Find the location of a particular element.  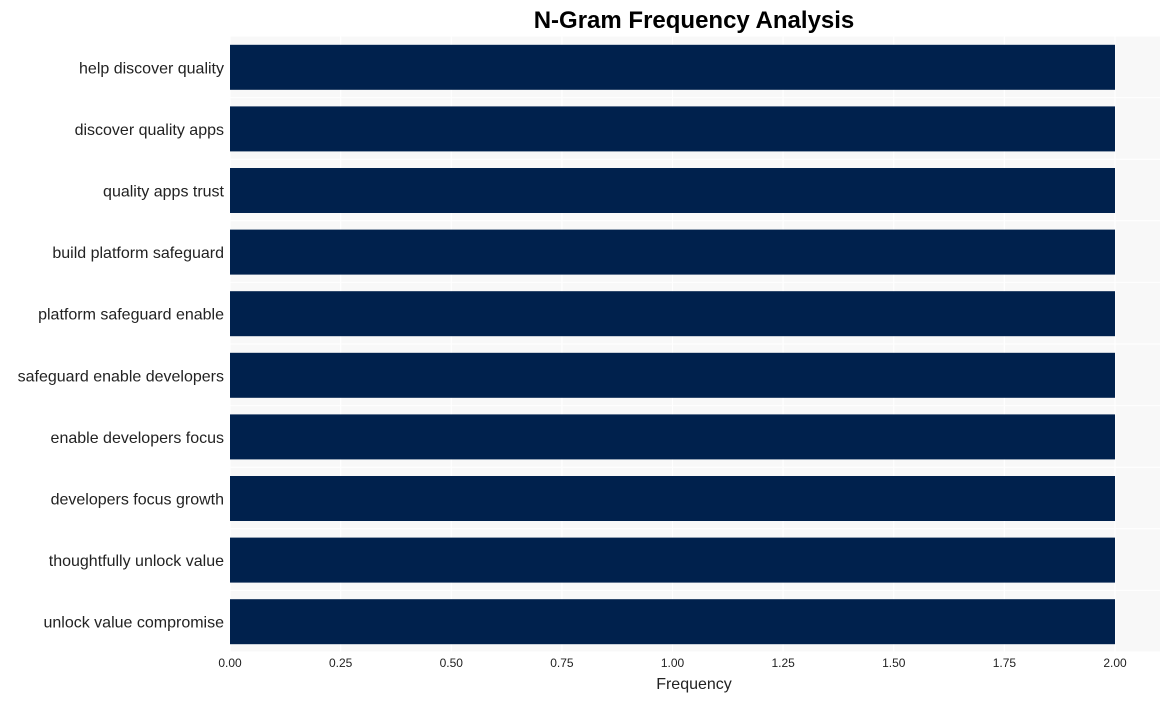

x-tick-label: 1.75 is located at coordinates (1005, 663).